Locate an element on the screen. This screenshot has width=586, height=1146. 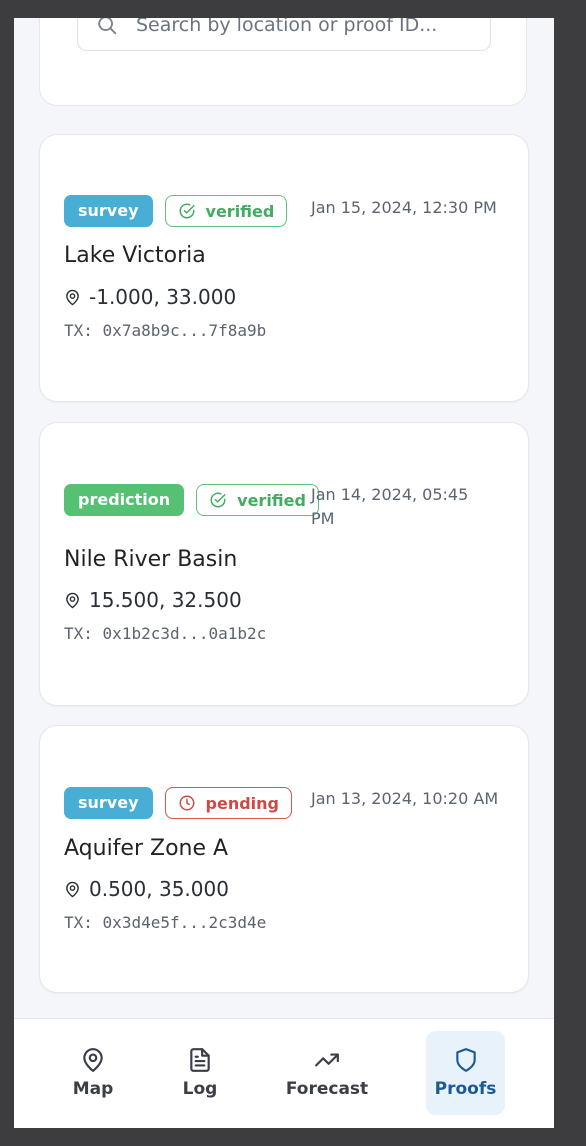
nav-item-proofs: Proofs is located at coordinates (465, 1073).